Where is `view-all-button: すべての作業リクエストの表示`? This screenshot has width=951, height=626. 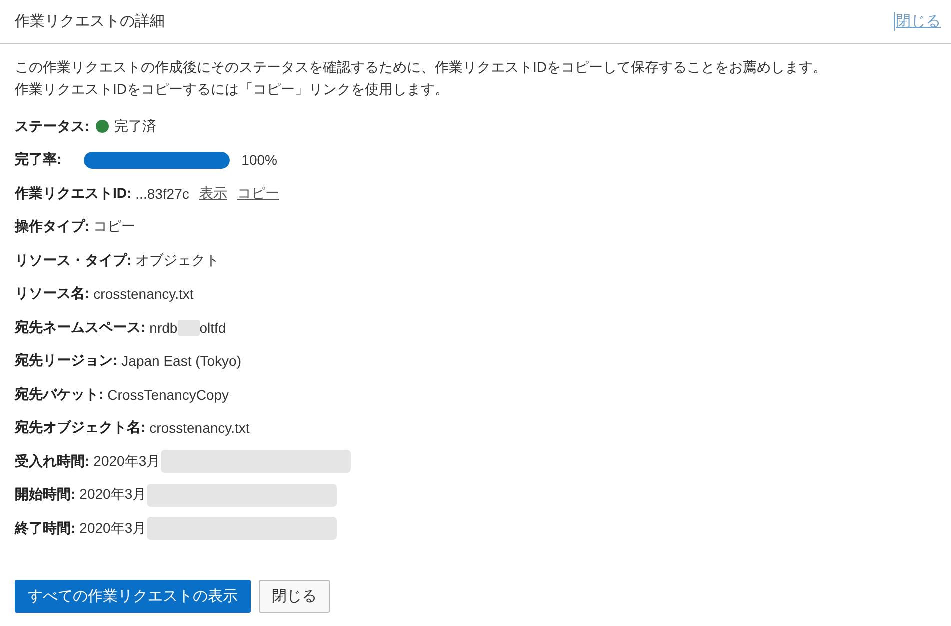 view-all-button: すべての作業リクエストの表示 is located at coordinates (133, 596).